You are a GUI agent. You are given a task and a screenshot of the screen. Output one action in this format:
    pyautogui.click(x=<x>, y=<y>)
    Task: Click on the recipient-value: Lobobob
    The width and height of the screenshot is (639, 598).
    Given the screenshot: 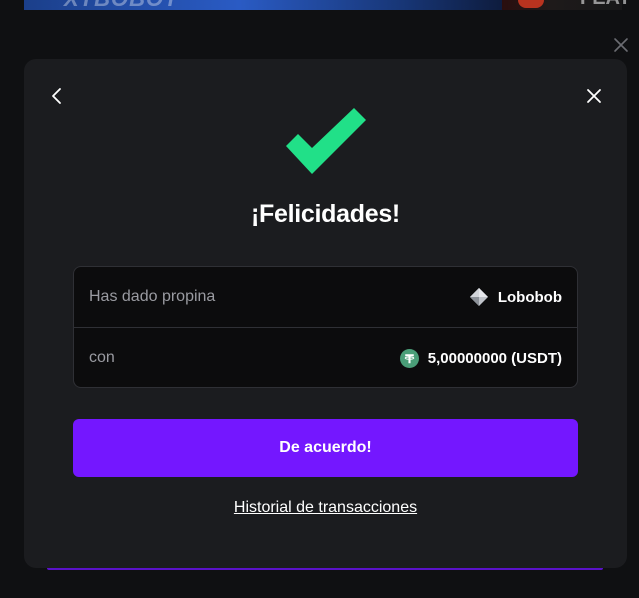 What is the action you would take?
    pyautogui.click(x=515, y=297)
    